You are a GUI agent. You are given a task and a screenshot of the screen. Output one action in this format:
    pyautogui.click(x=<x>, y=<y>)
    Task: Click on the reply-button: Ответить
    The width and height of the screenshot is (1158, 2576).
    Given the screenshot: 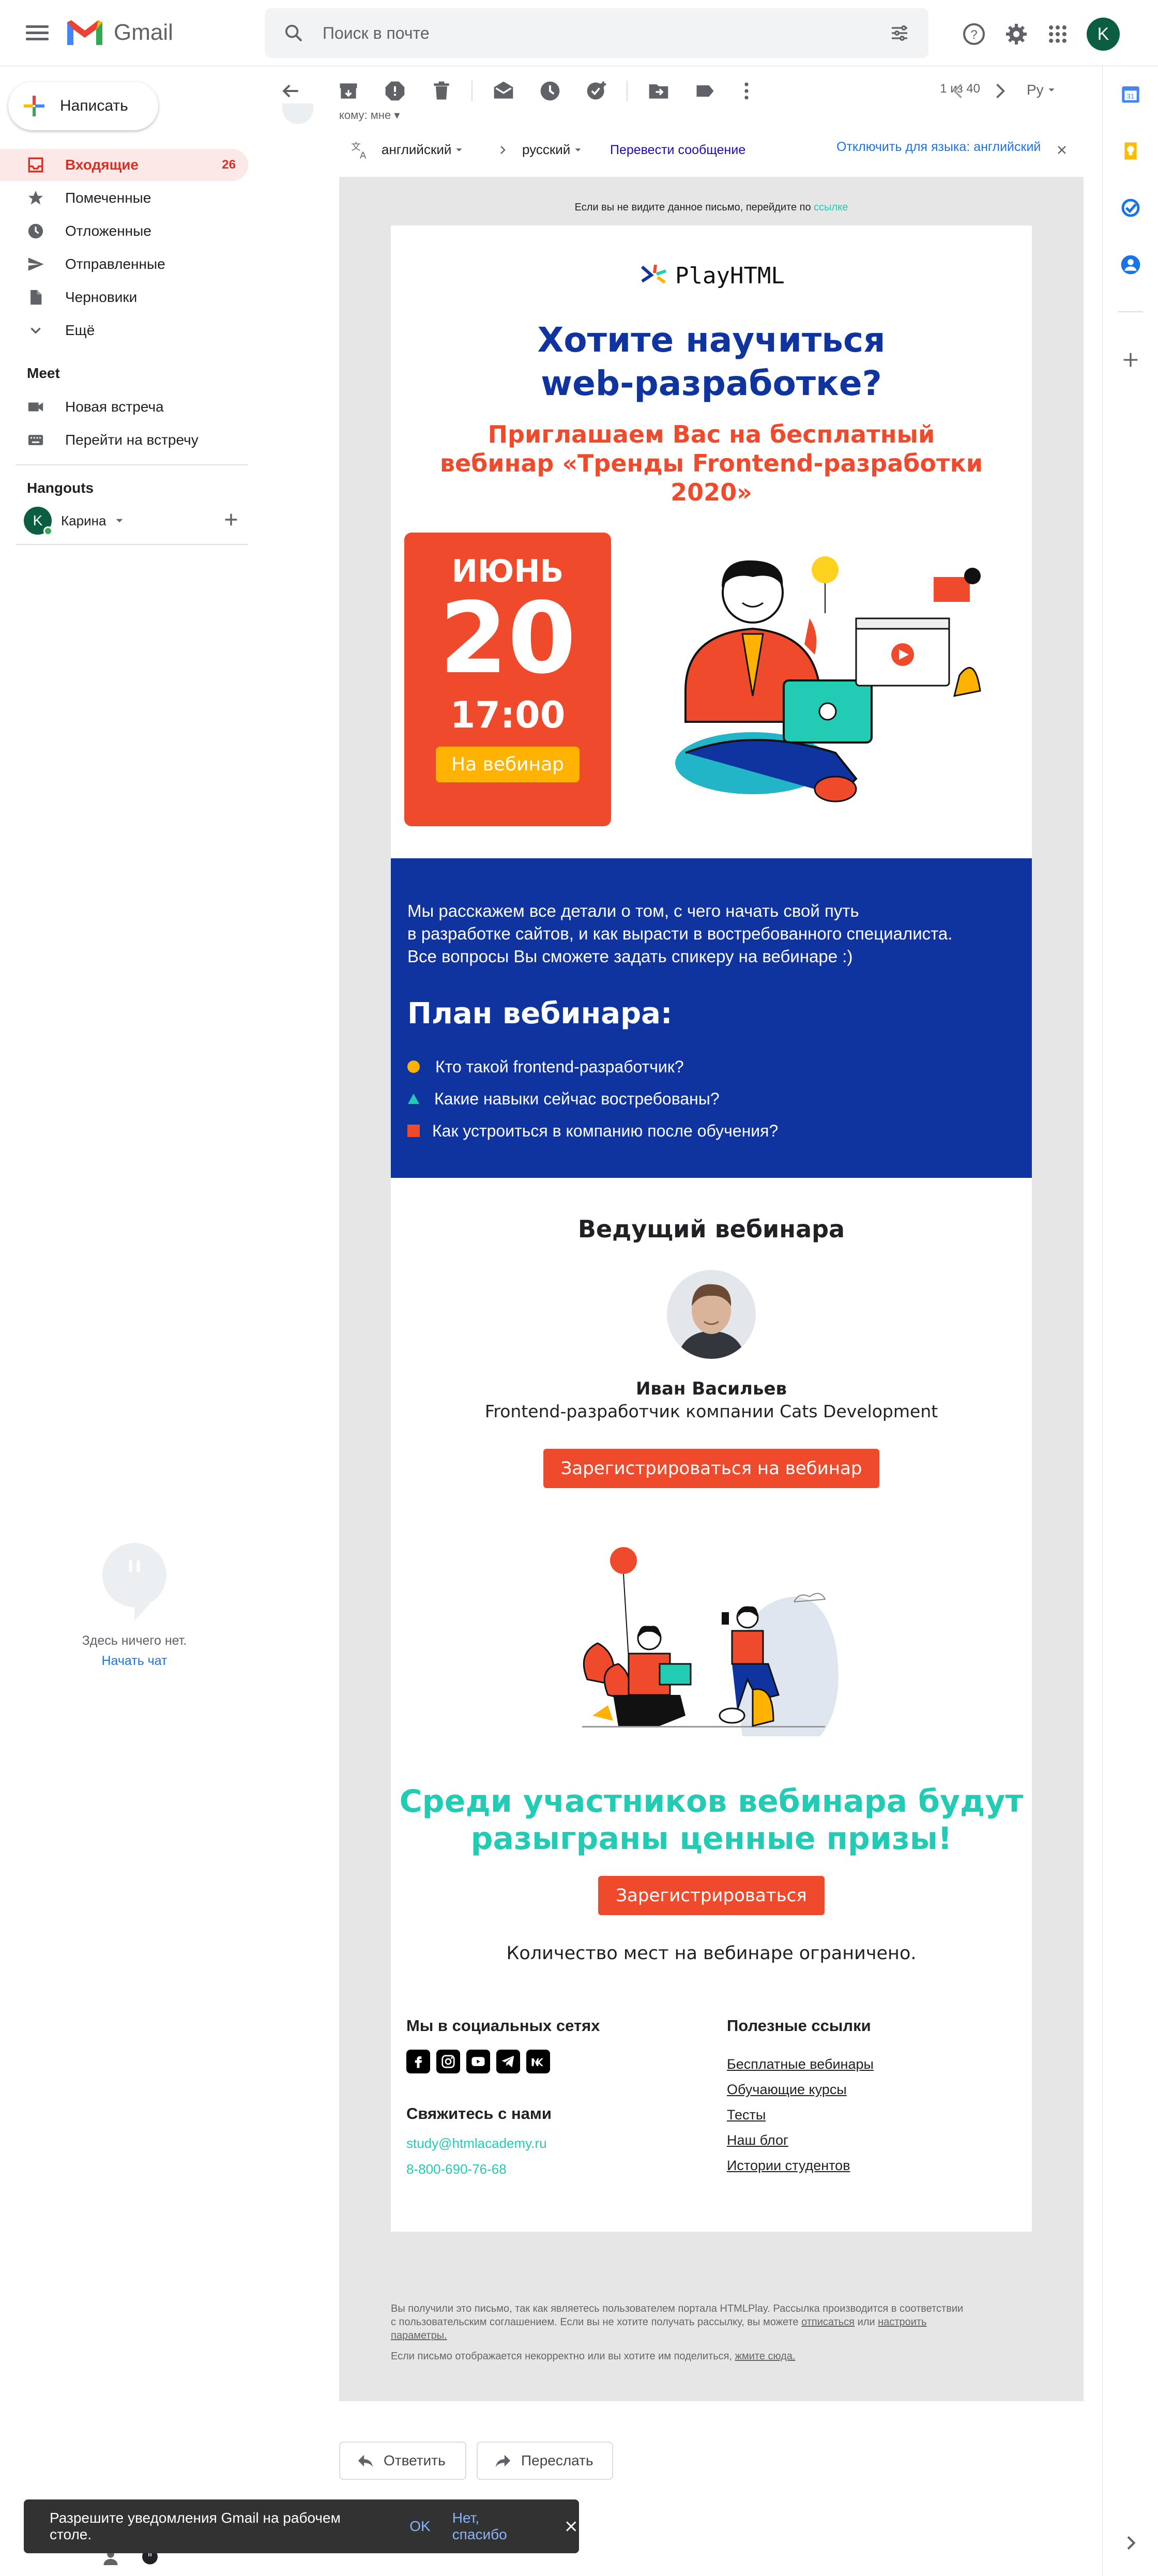 What is the action you would take?
    pyautogui.click(x=403, y=2461)
    